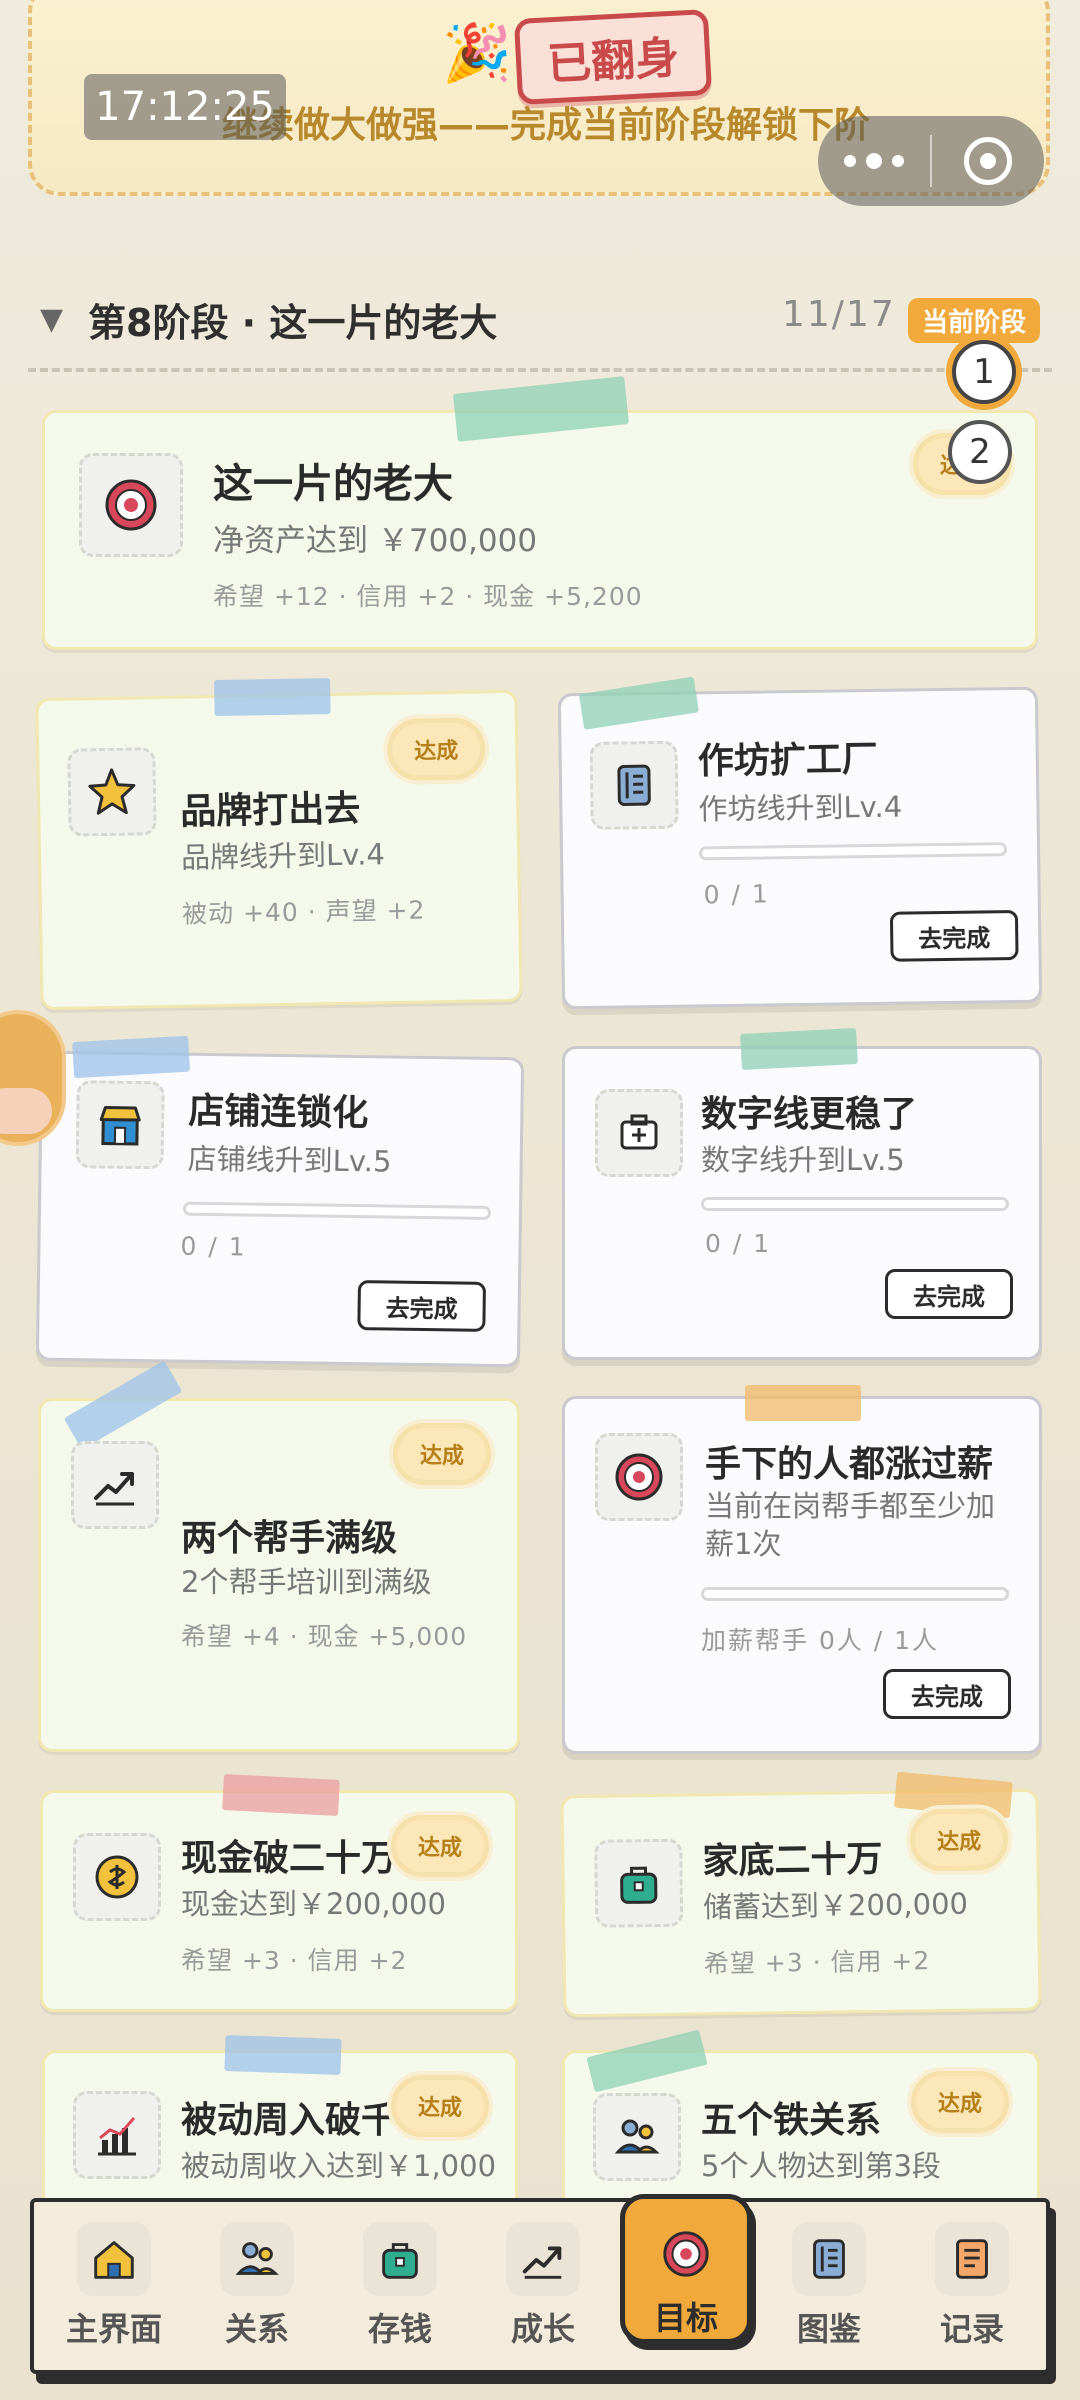  I want to click on current-stage-tag: 当前阶段, so click(974, 320).